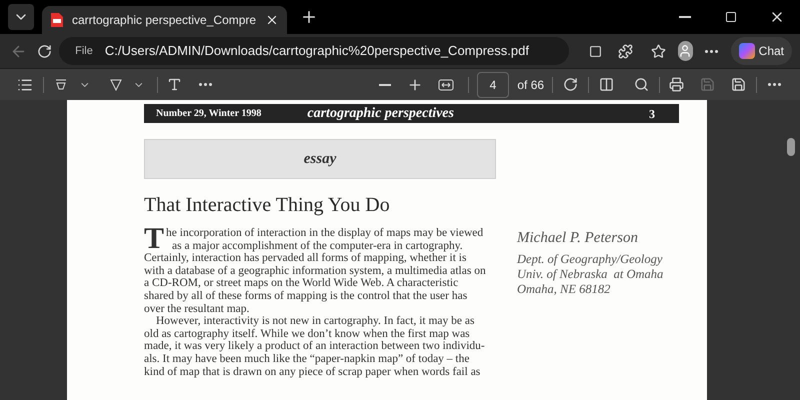  I want to click on minimize-icon, so click(685, 17).